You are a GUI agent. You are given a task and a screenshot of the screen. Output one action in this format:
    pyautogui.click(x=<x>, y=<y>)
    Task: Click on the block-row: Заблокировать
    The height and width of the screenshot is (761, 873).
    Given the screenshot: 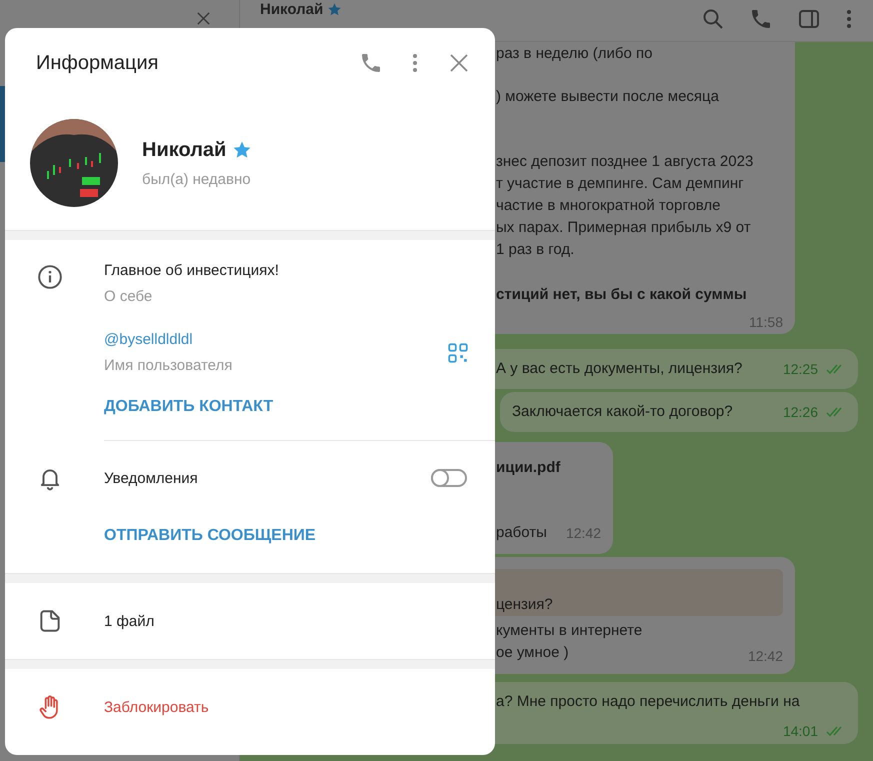 What is the action you would take?
    pyautogui.click(x=250, y=707)
    